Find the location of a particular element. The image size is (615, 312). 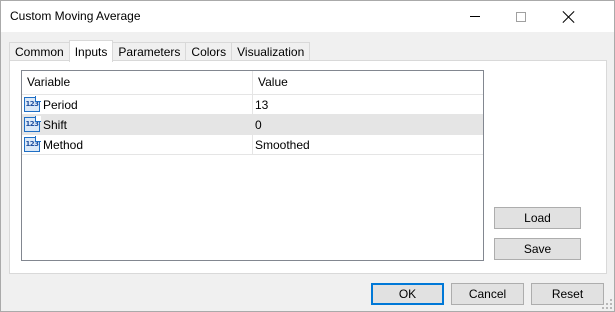

close-button is located at coordinates (569, 16).